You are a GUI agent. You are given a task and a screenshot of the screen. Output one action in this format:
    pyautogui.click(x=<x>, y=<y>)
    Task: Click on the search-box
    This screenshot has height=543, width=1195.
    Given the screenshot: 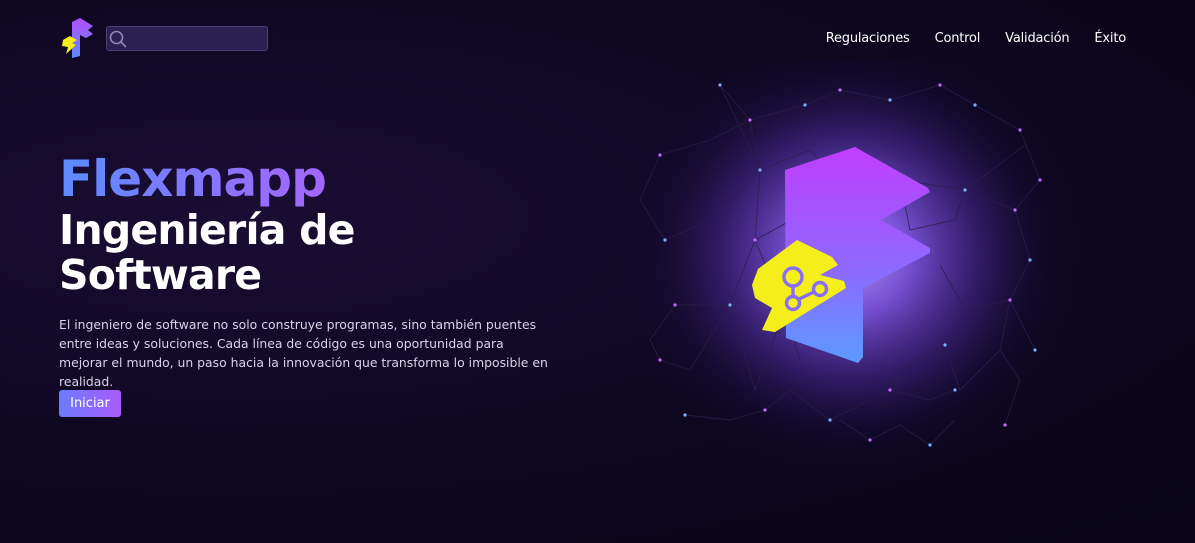 What is the action you would take?
    pyautogui.click(x=195, y=38)
    